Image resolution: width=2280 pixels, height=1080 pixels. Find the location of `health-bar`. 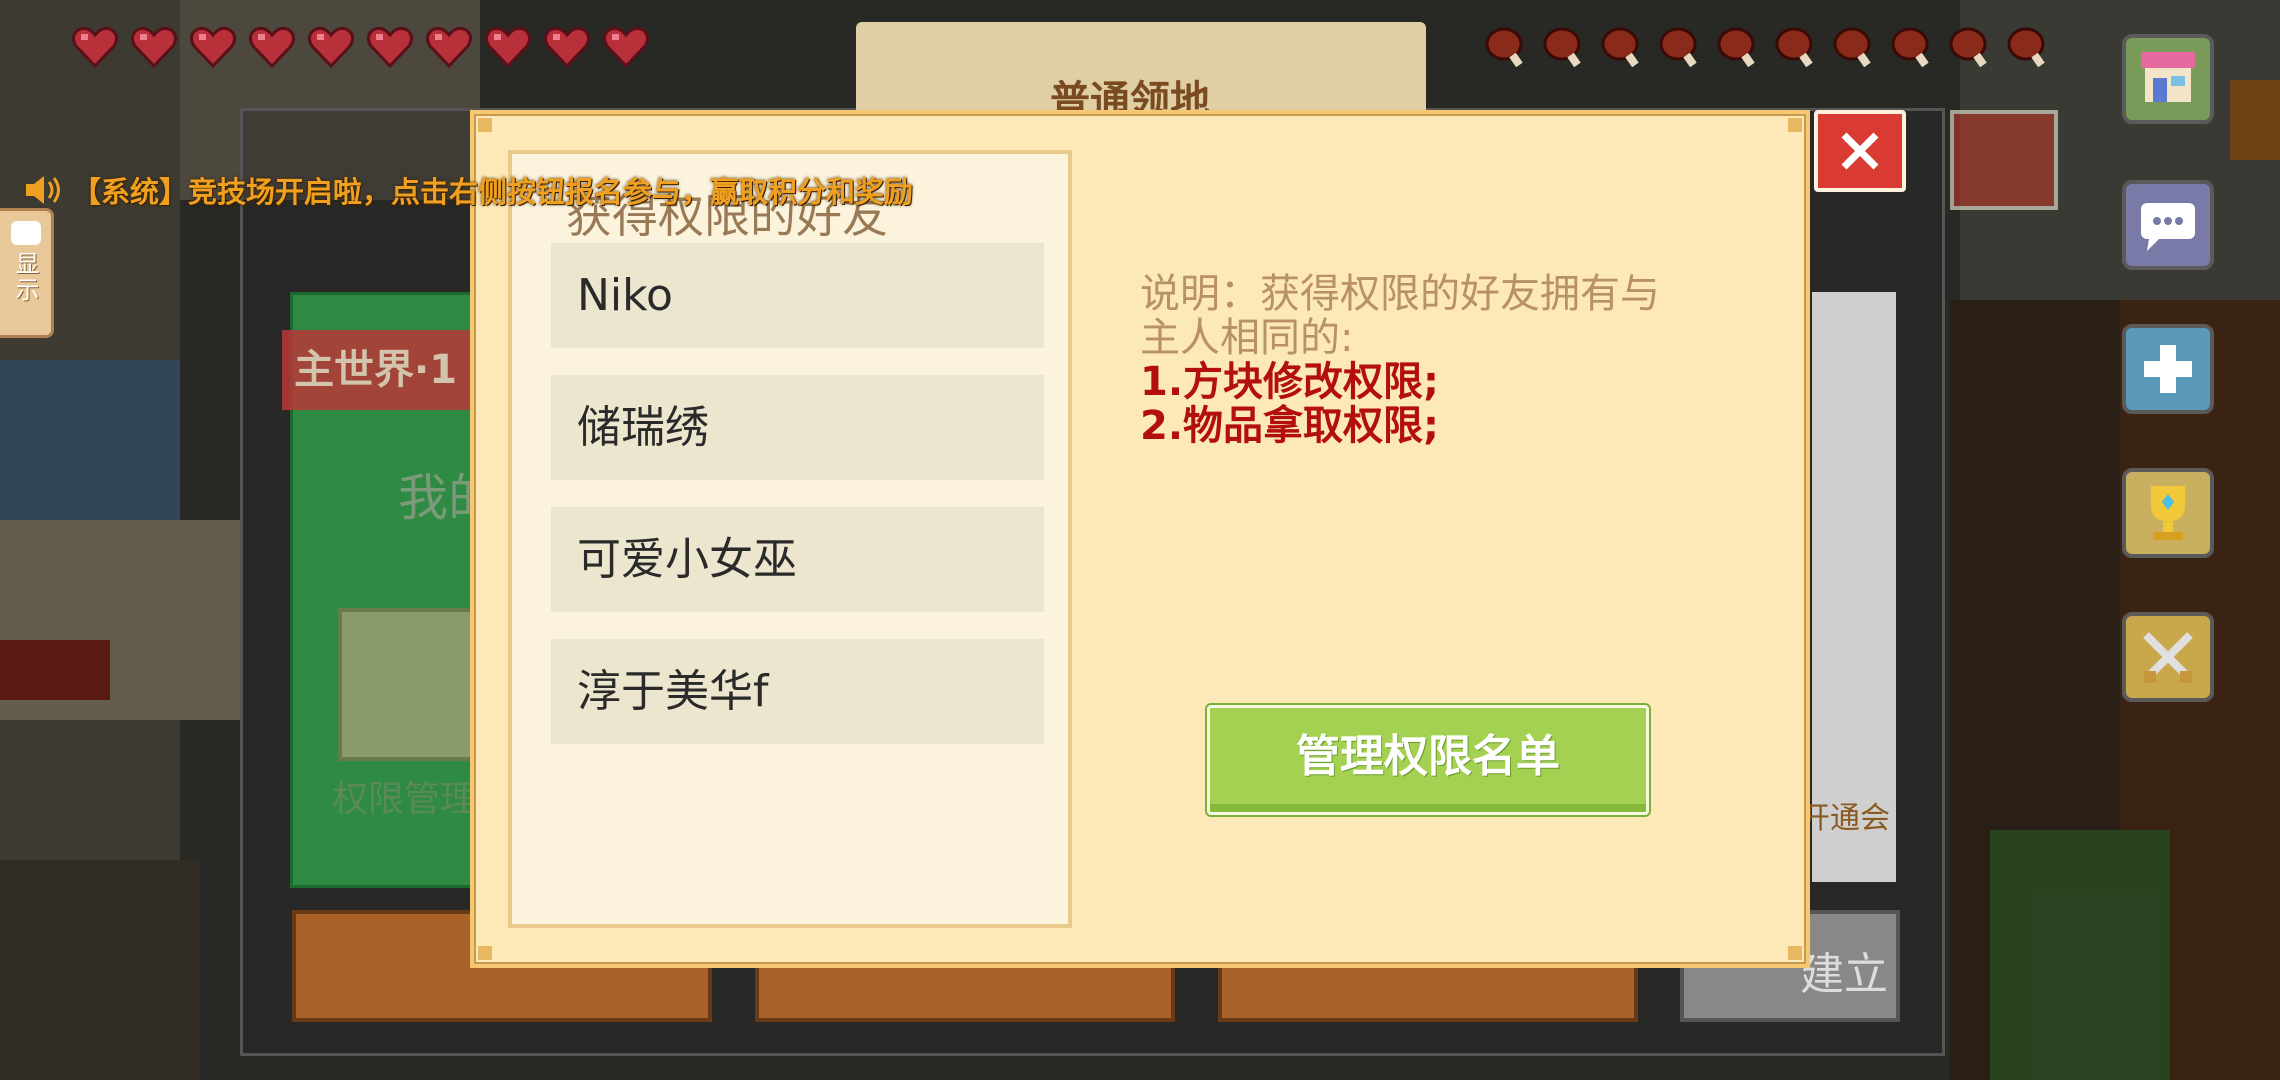

health-bar is located at coordinates (360, 47).